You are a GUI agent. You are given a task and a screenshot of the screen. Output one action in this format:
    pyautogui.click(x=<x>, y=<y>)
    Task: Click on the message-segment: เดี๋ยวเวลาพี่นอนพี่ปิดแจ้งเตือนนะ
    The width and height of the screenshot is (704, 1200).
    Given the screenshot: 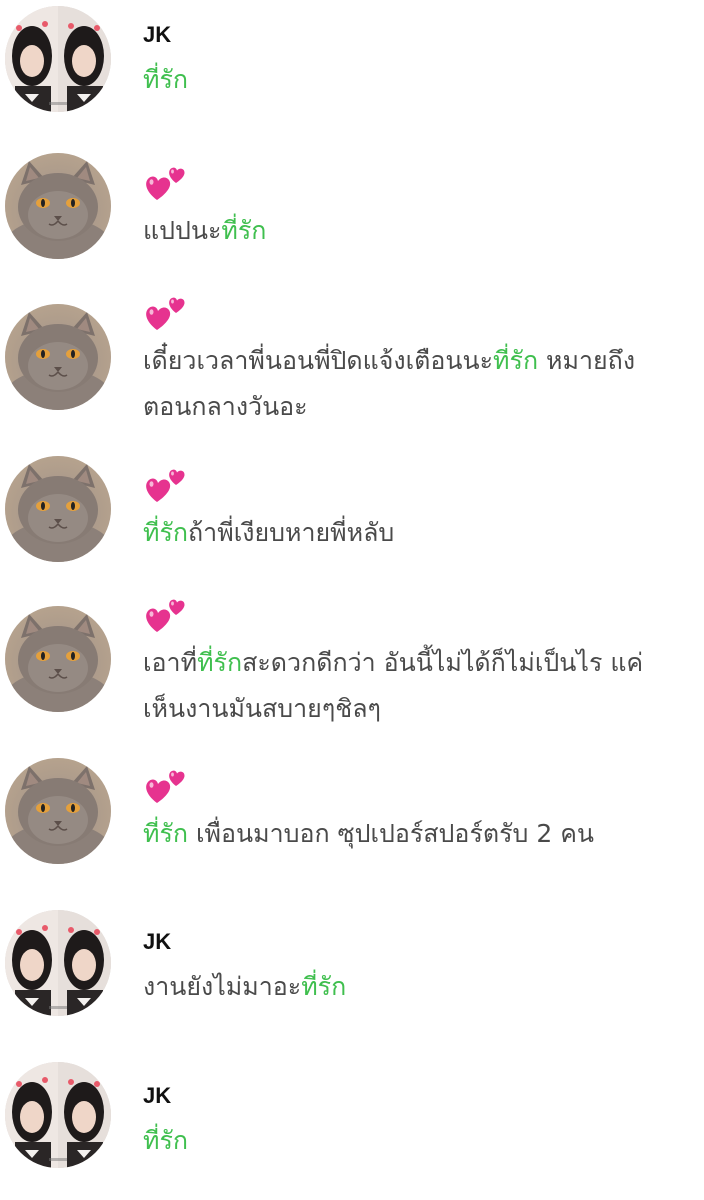 What is the action you would take?
    pyautogui.click(x=318, y=360)
    